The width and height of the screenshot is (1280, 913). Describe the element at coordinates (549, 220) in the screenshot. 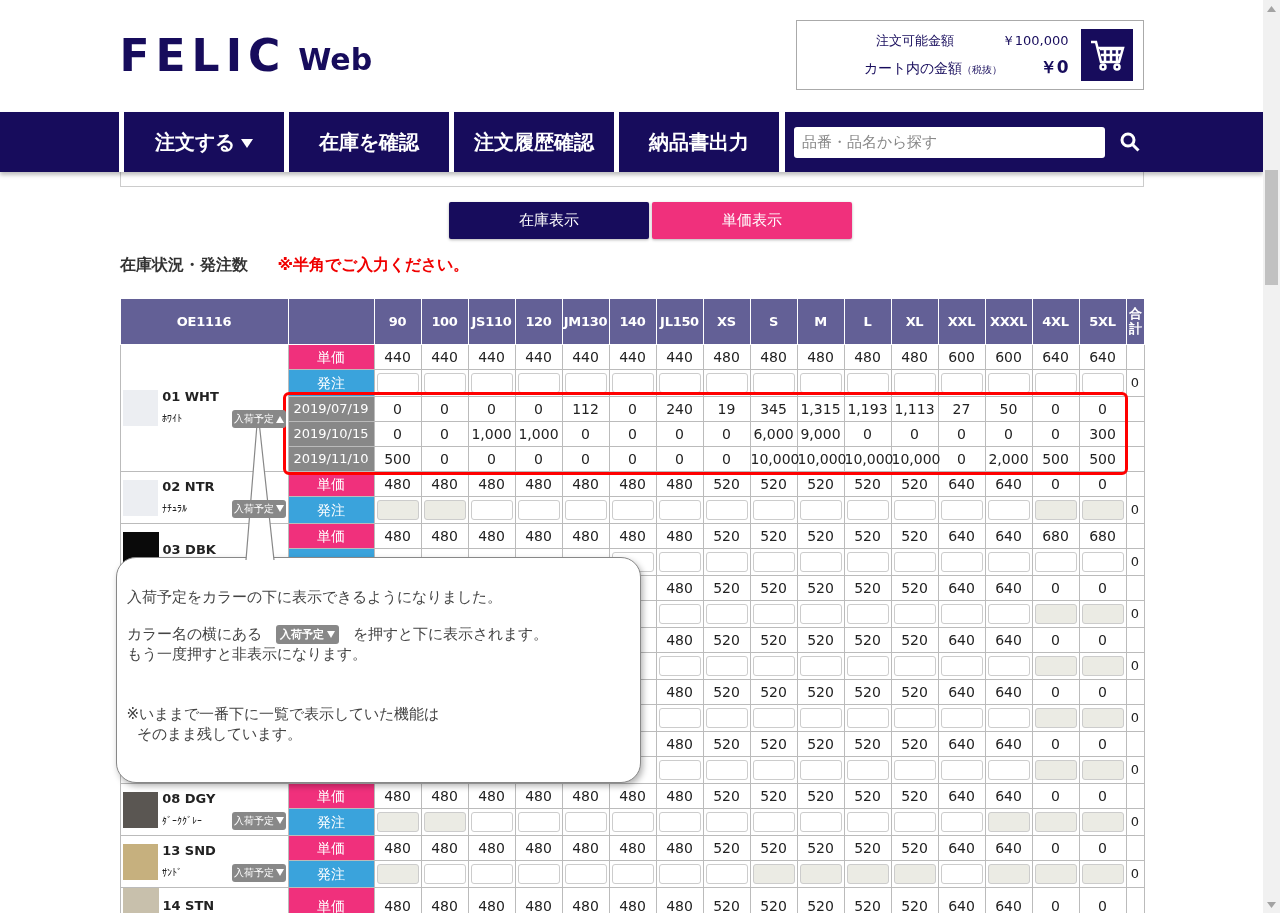

I see `view-toggle-tab: 在庫表示` at that location.